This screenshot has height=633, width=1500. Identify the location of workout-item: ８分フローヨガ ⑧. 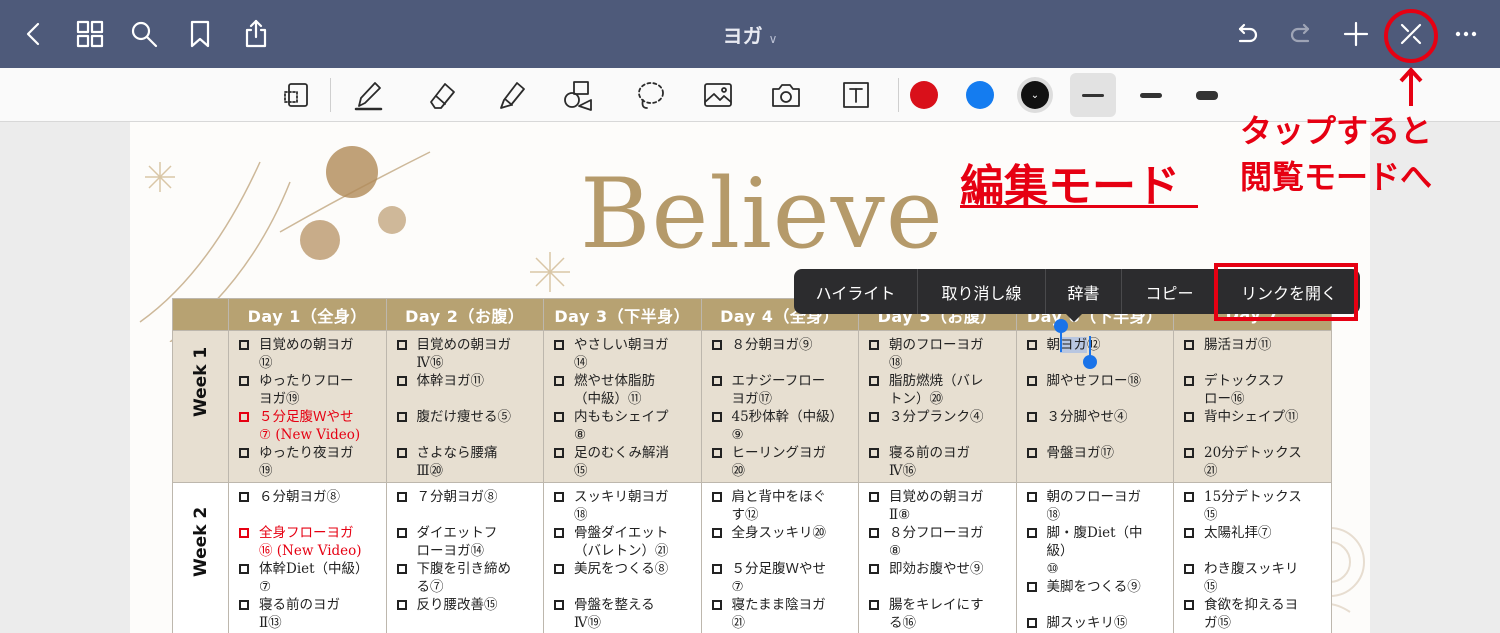
(940, 542).